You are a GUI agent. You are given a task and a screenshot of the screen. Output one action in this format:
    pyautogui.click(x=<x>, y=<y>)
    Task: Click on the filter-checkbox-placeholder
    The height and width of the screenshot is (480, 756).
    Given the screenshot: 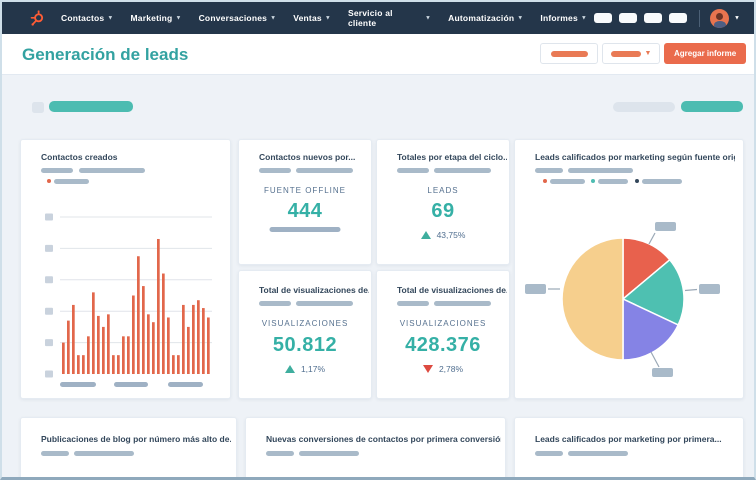 What is the action you would take?
    pyautogui.click(x=38, y=107)
    